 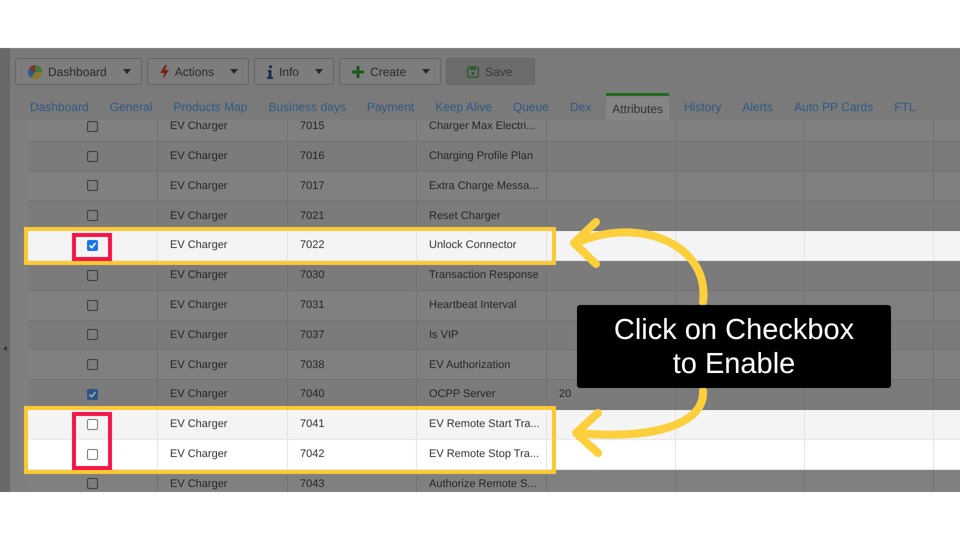 I want to click on table-cell-text: Reset Charger, so click(x=465, y=216).